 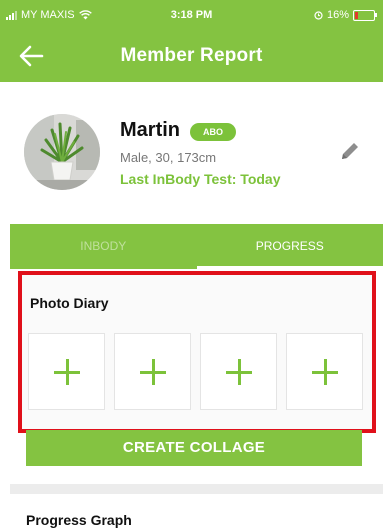 I want to click on photo-slots, so click(x=195, y=371).